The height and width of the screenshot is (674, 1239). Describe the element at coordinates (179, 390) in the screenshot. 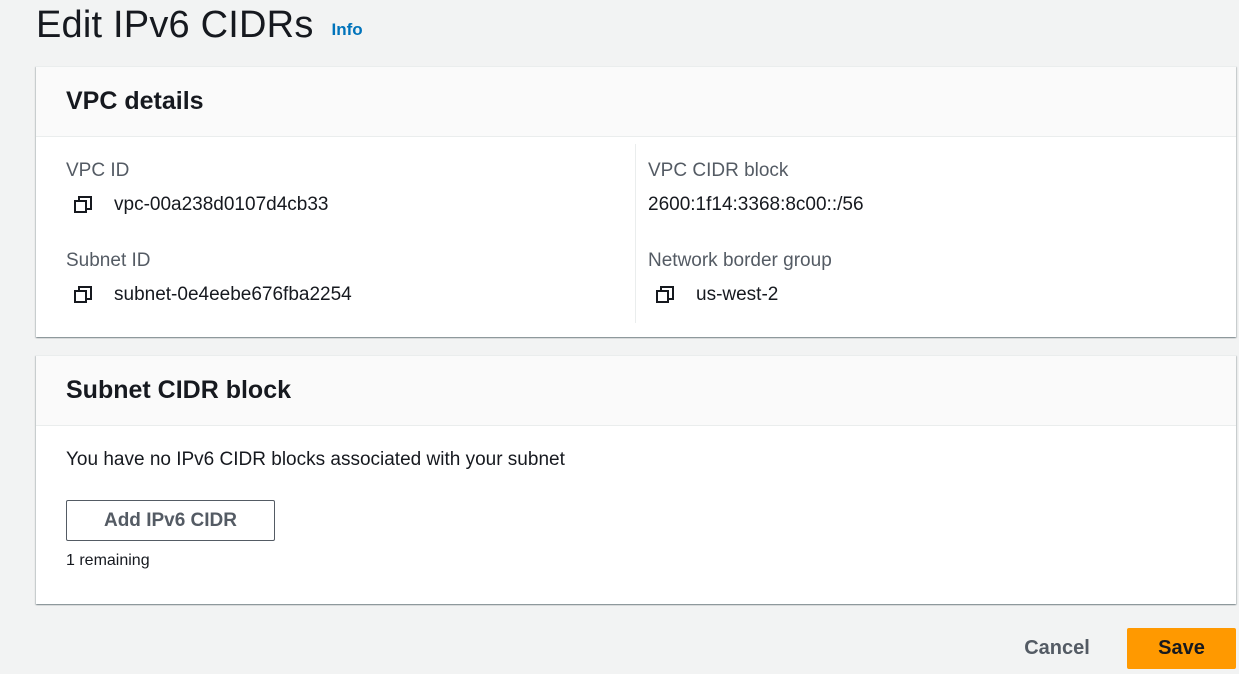

I see `subnet-cidr-block-title: Subnet CIDR block` at that location.